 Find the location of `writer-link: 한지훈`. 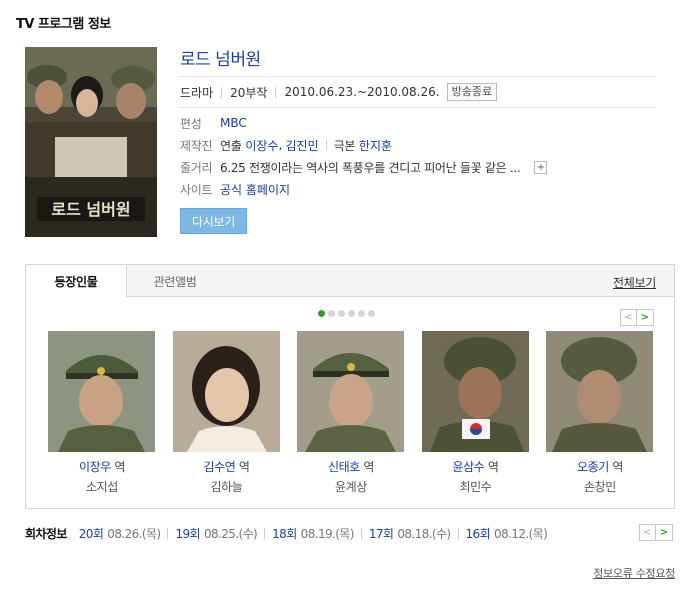

writer-link: 한지훈 is located at coordinates (375, 145).